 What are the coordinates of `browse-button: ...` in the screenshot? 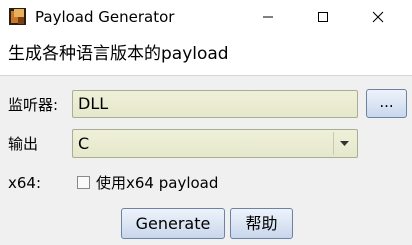 It's located at (386, 103).